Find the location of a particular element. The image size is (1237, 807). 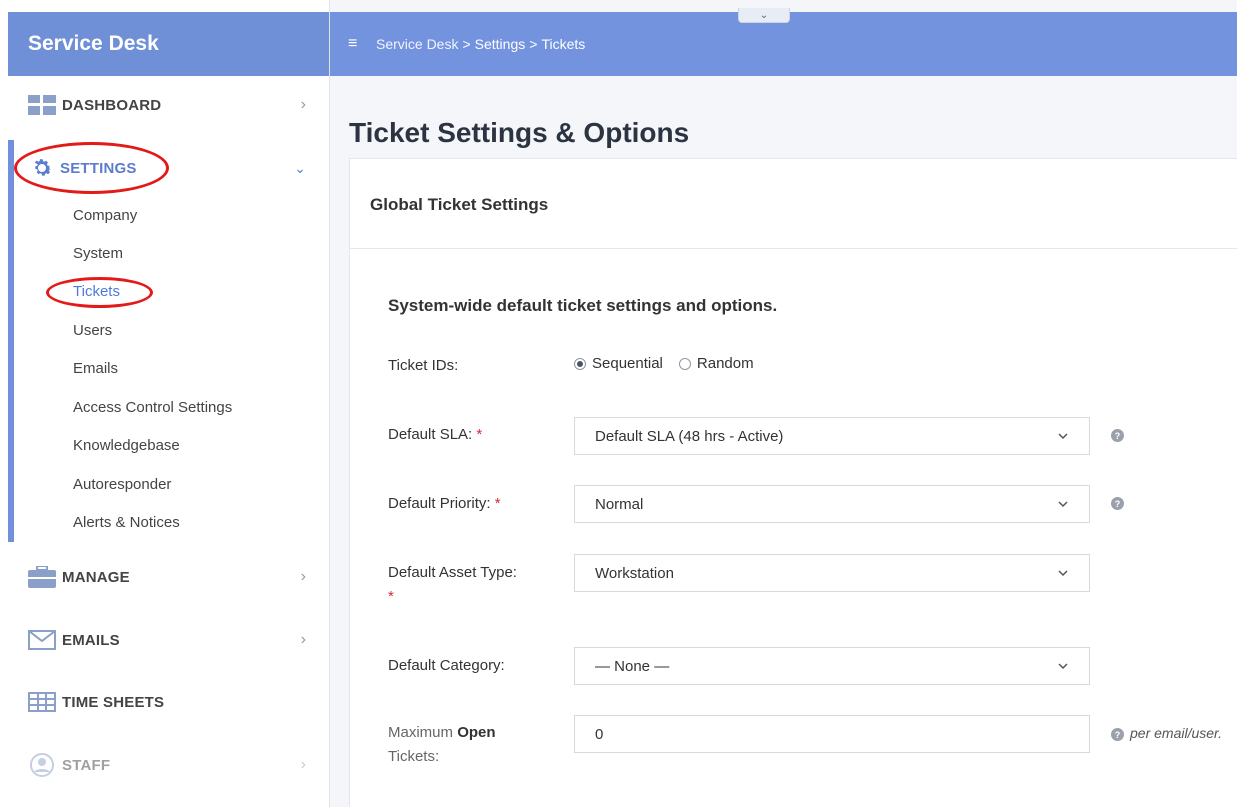

default-category-label: Default Category: is located at coordinates (446, 665).